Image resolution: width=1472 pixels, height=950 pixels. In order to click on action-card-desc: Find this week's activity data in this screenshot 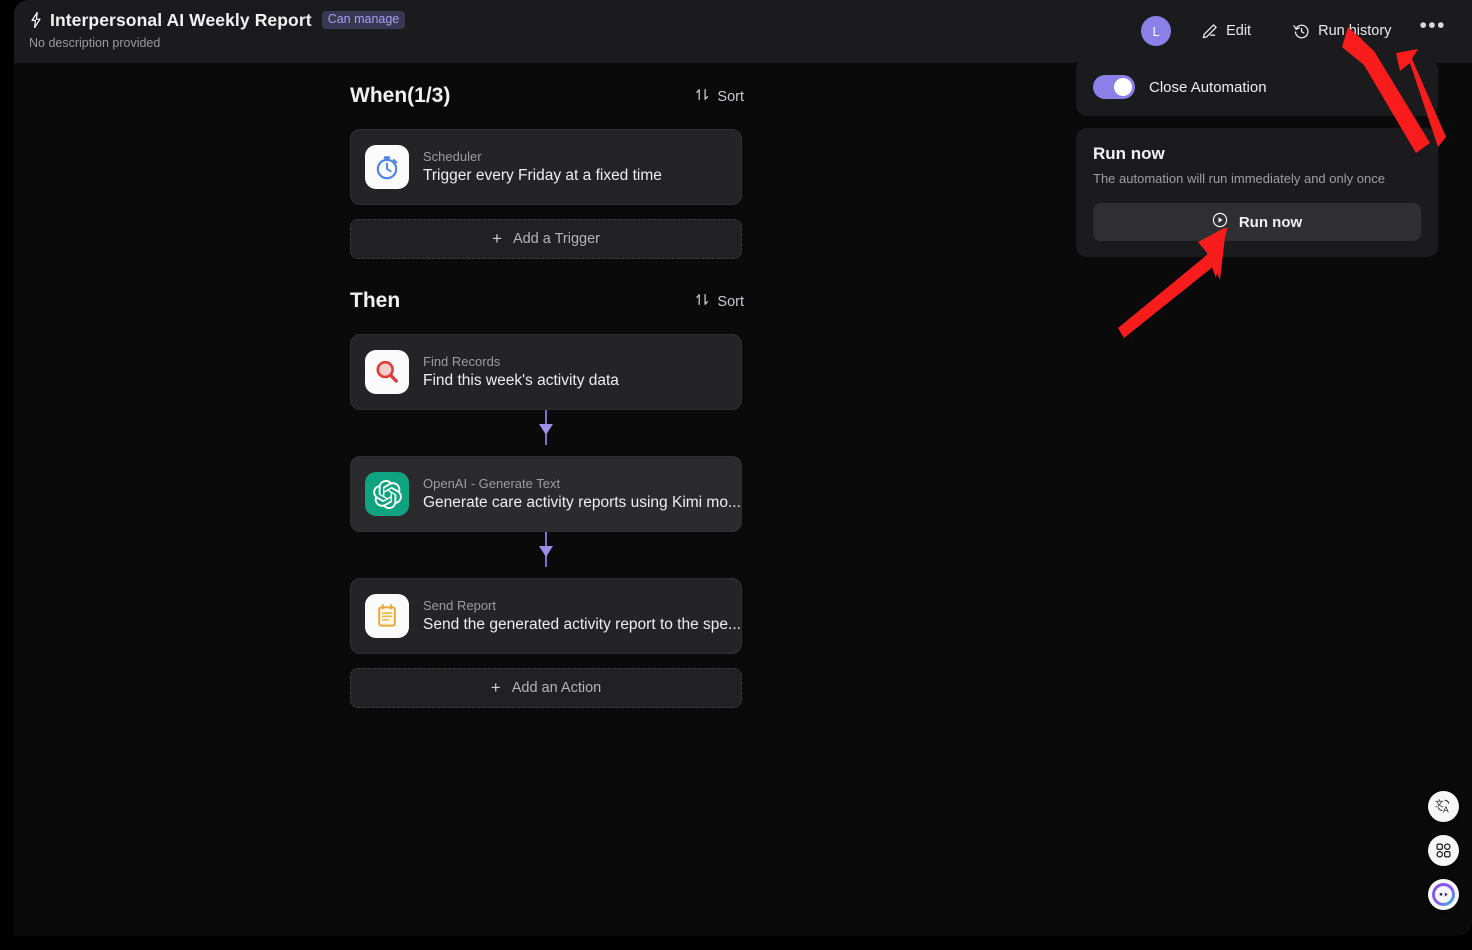, I will do `click(521, 380)`.